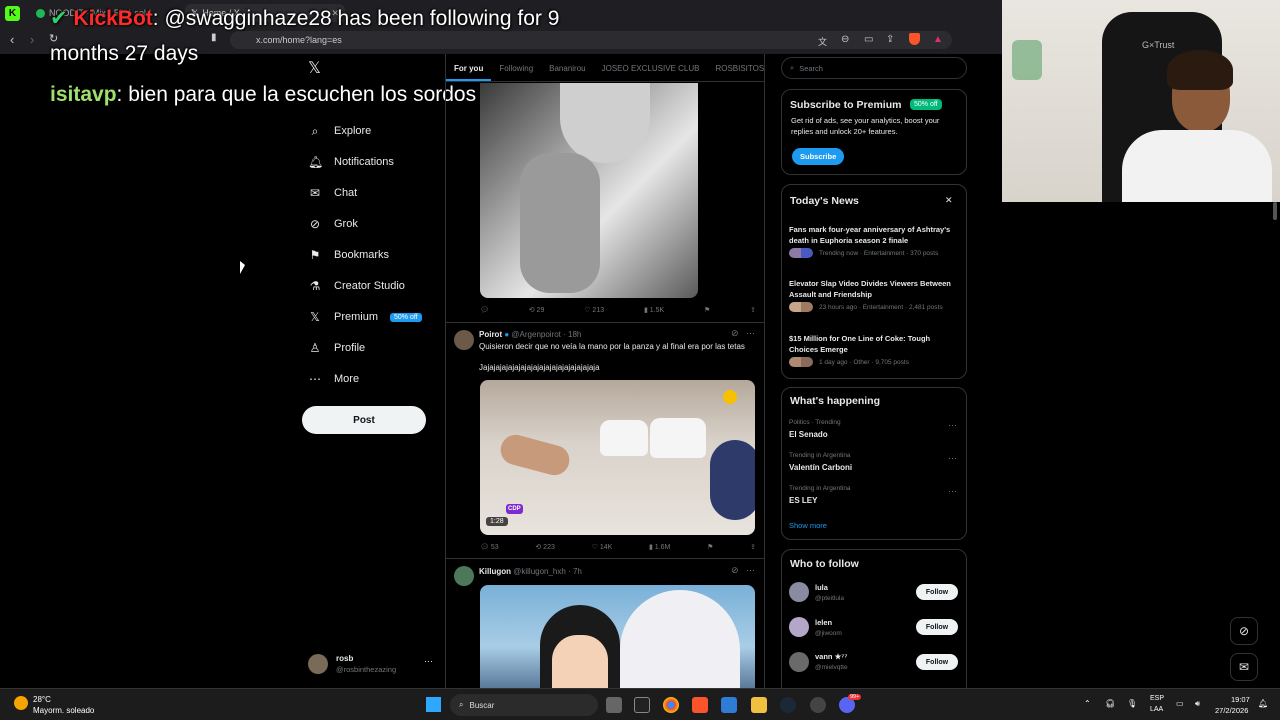 The image size is (1280, 720). I want to click on views-button: ▮ 1.6M, so click(659, 547).